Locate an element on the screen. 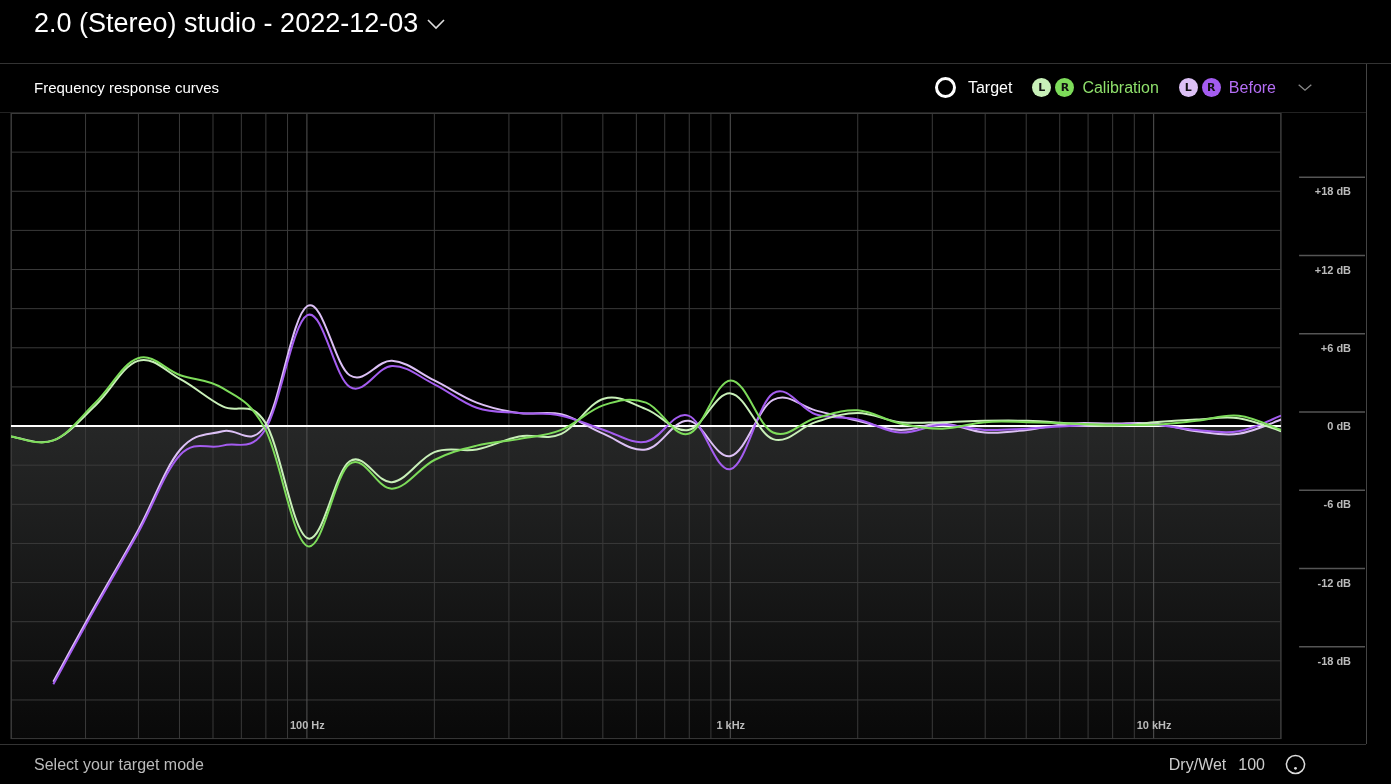 This screenshot has height=784, width=1391. dry-wet-label: Dry/Wet is located at coordinates (1197, 764).